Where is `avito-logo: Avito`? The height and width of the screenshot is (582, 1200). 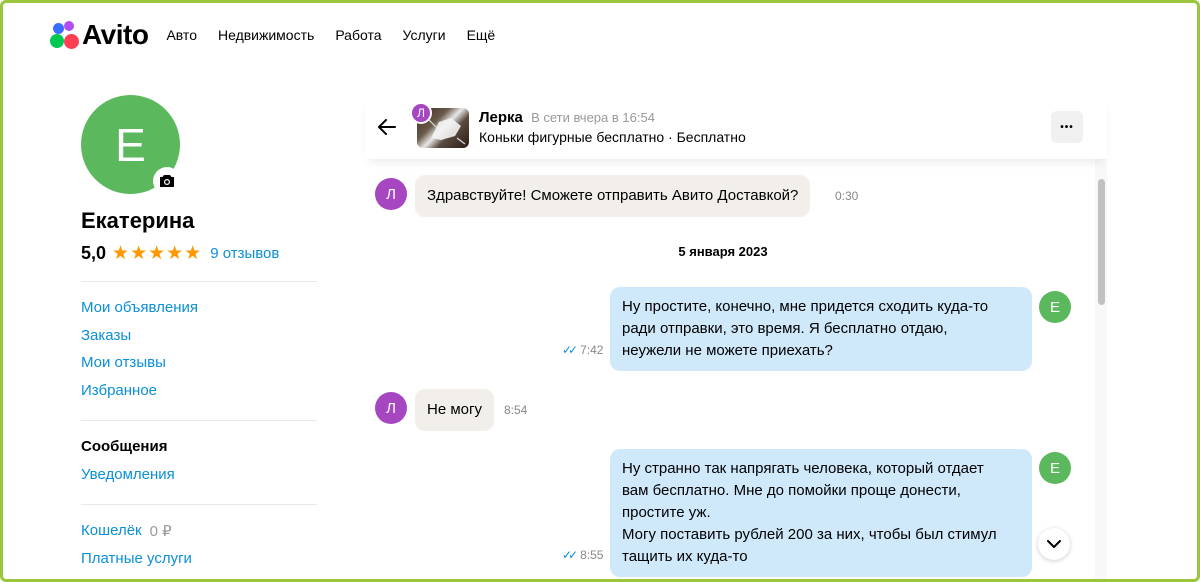 avito-logo: Avito is located at coordinates (99, 35).